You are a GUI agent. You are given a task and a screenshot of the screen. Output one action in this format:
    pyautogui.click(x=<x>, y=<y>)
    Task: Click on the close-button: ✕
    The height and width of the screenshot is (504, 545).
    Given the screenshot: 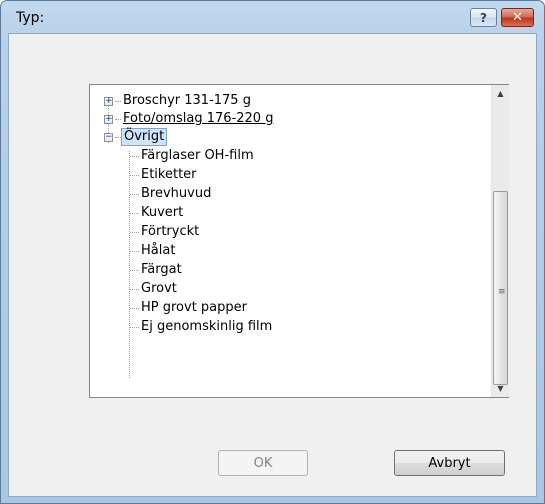 What is the action you would take?
    pyautogui.click(x=517, y=17)
    